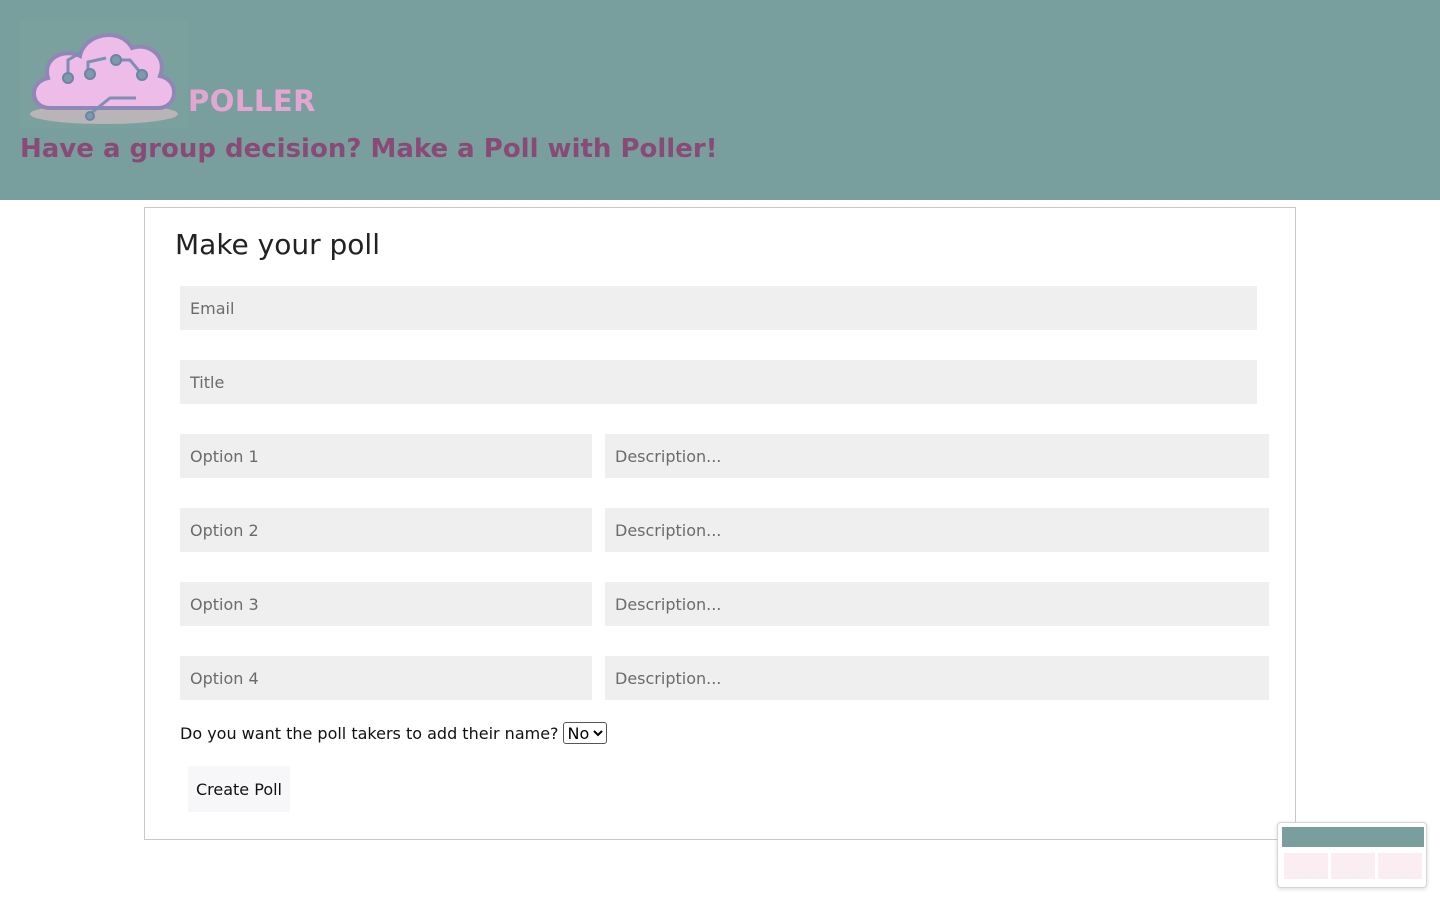 This screenshot has width=1440, height=900. I want to click on form-title: Make your poll, so click(277, 244).